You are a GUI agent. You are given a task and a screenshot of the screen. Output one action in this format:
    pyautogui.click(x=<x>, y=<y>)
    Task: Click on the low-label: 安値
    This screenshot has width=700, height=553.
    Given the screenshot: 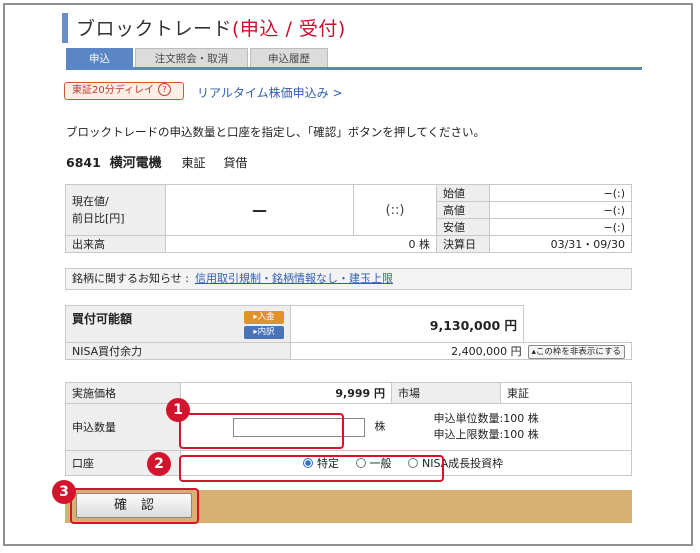 What is the action you would take?
    pyautogui.click(x=463, y=227)
    